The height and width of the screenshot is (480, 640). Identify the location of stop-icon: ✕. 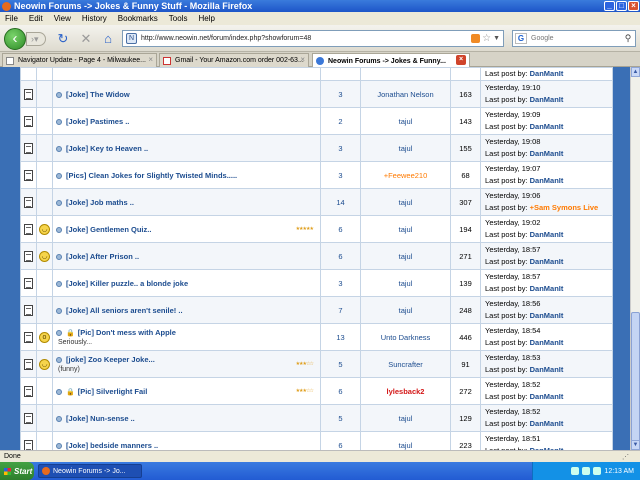
(86, 39).